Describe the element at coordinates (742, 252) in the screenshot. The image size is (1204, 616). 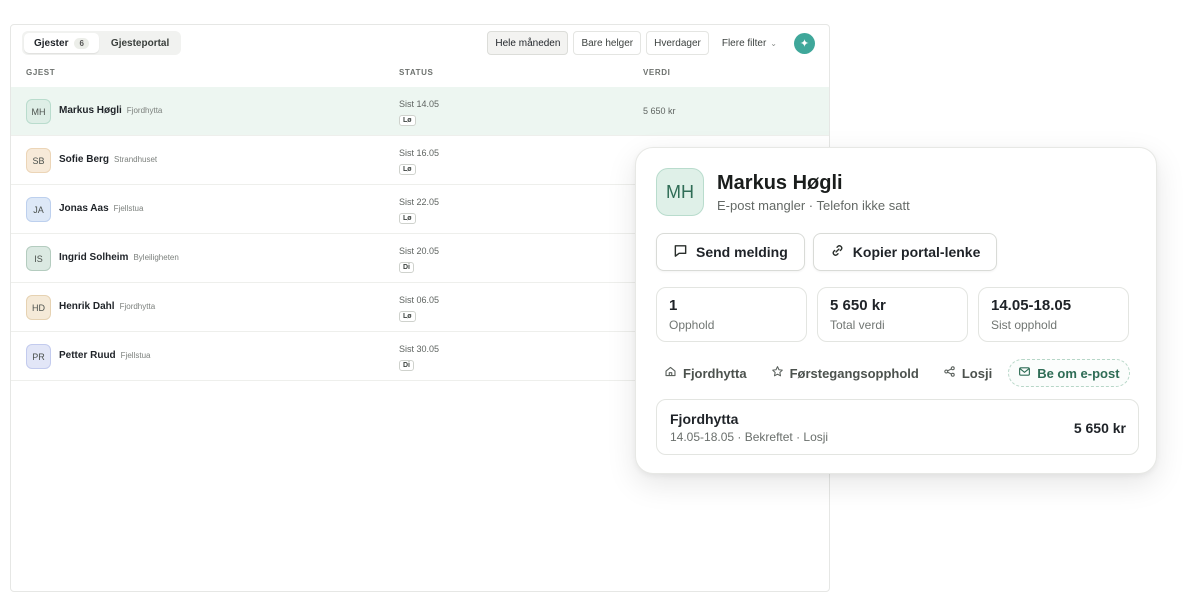
I see `send-message-label: Send melding` at that location.